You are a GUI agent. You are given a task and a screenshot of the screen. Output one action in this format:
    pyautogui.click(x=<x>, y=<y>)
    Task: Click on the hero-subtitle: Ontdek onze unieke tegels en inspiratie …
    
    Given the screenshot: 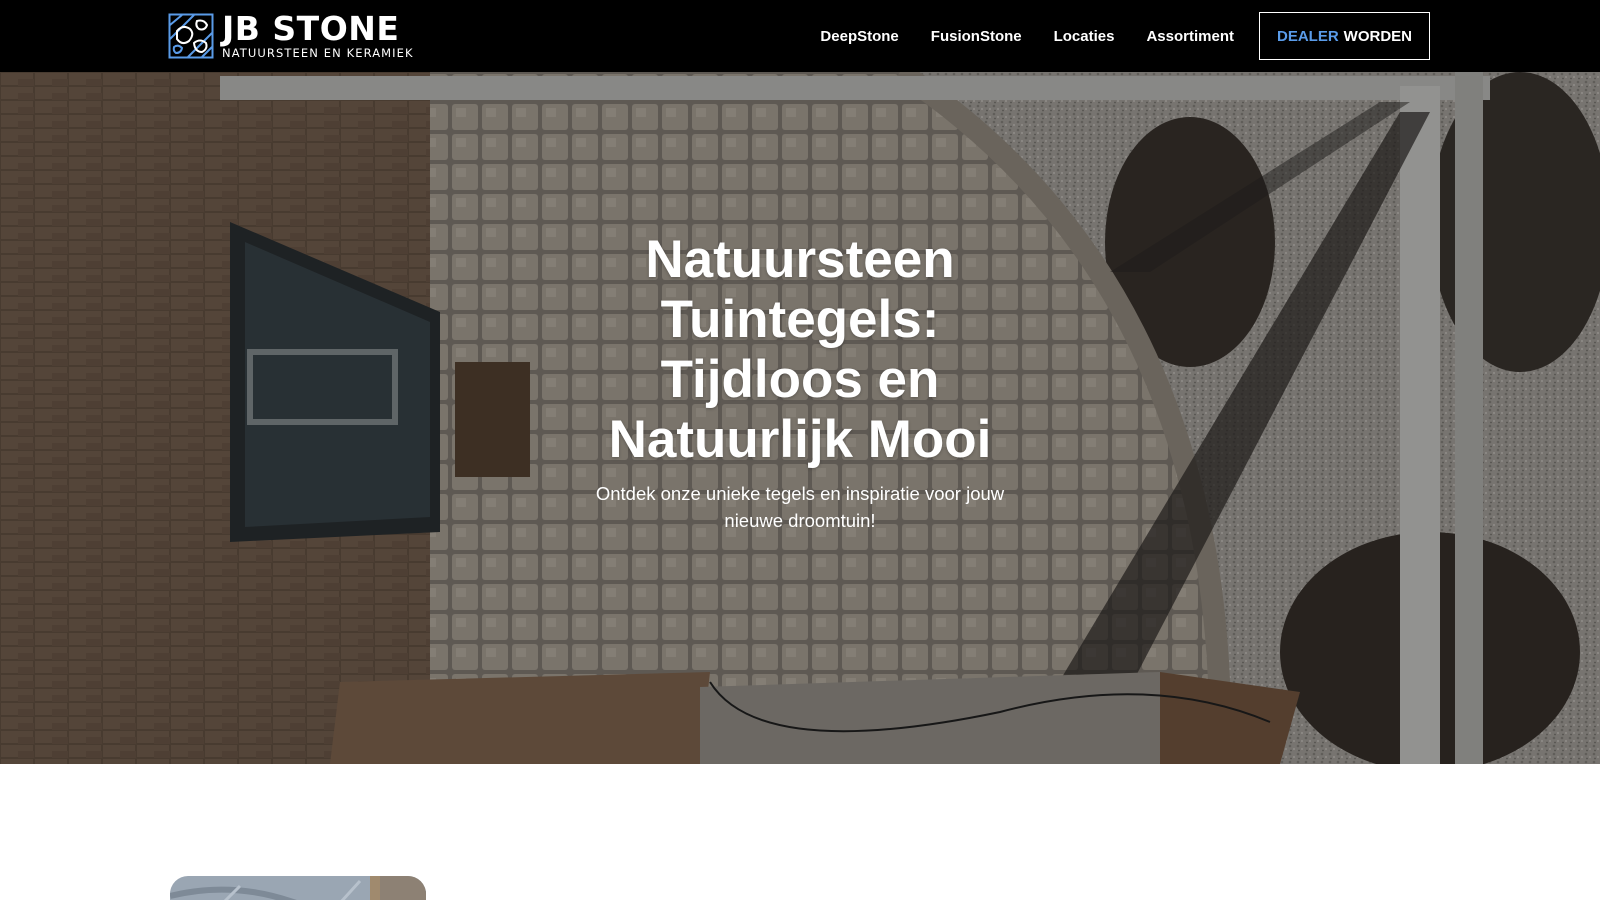 What is the action you would take?
    pyautogui.click(x=800, y=507)
    